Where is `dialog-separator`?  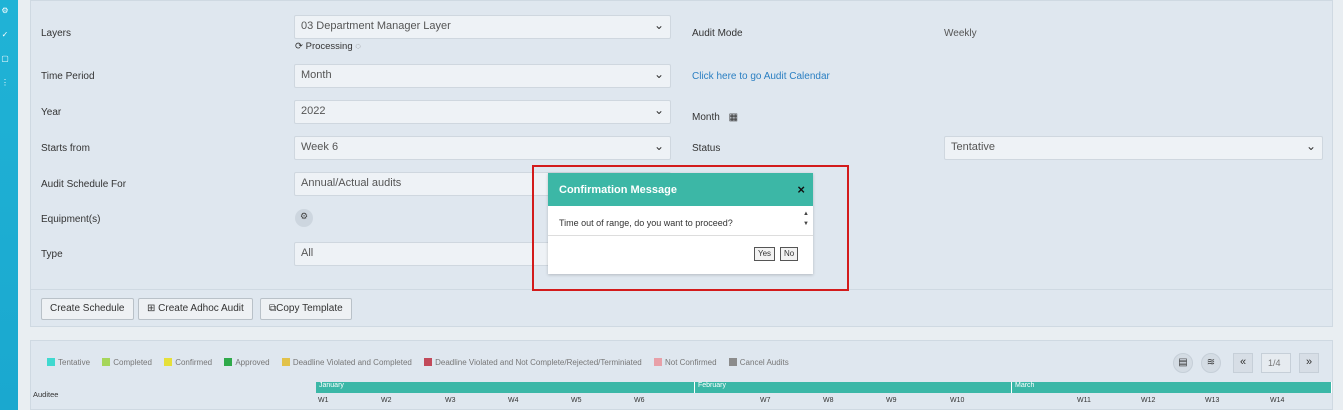 dialog-separator is located at coordinates (680, 235).